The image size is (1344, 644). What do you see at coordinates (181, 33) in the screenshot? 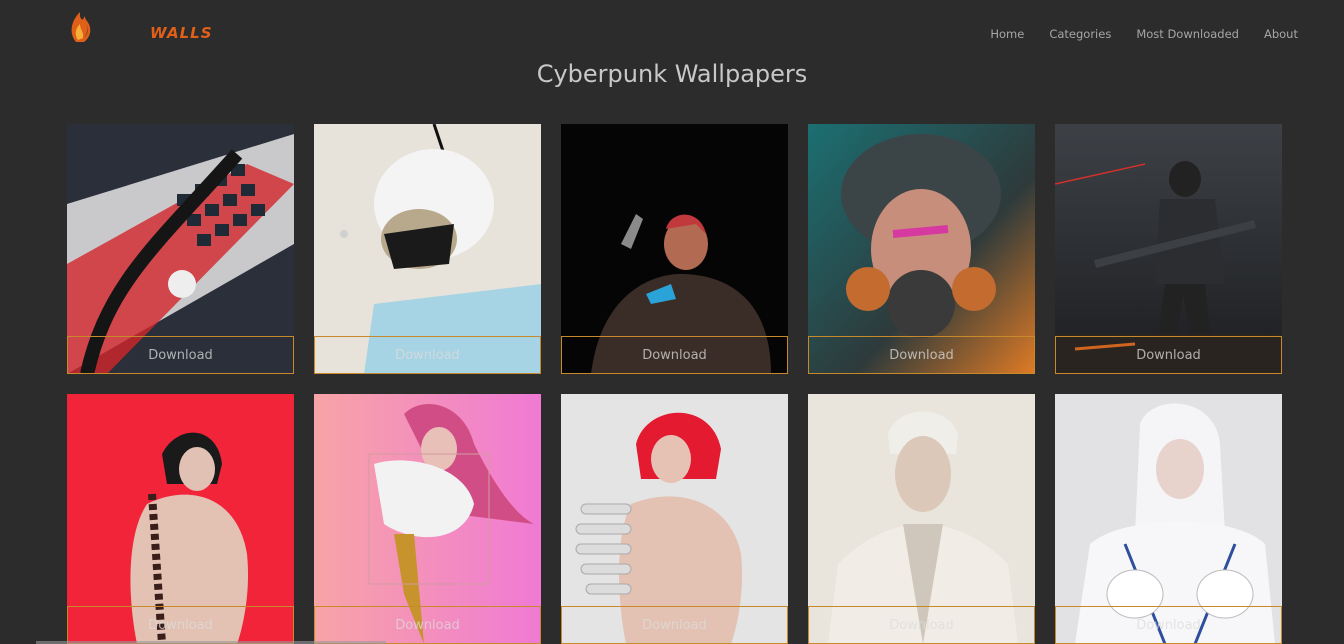
I see `logo-text: WALLS` at bounding box center [181, 33].